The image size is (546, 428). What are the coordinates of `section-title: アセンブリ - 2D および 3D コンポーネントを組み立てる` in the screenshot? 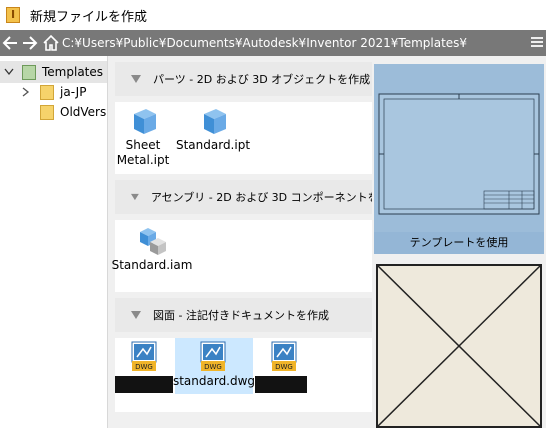 It's located at (261, 197).